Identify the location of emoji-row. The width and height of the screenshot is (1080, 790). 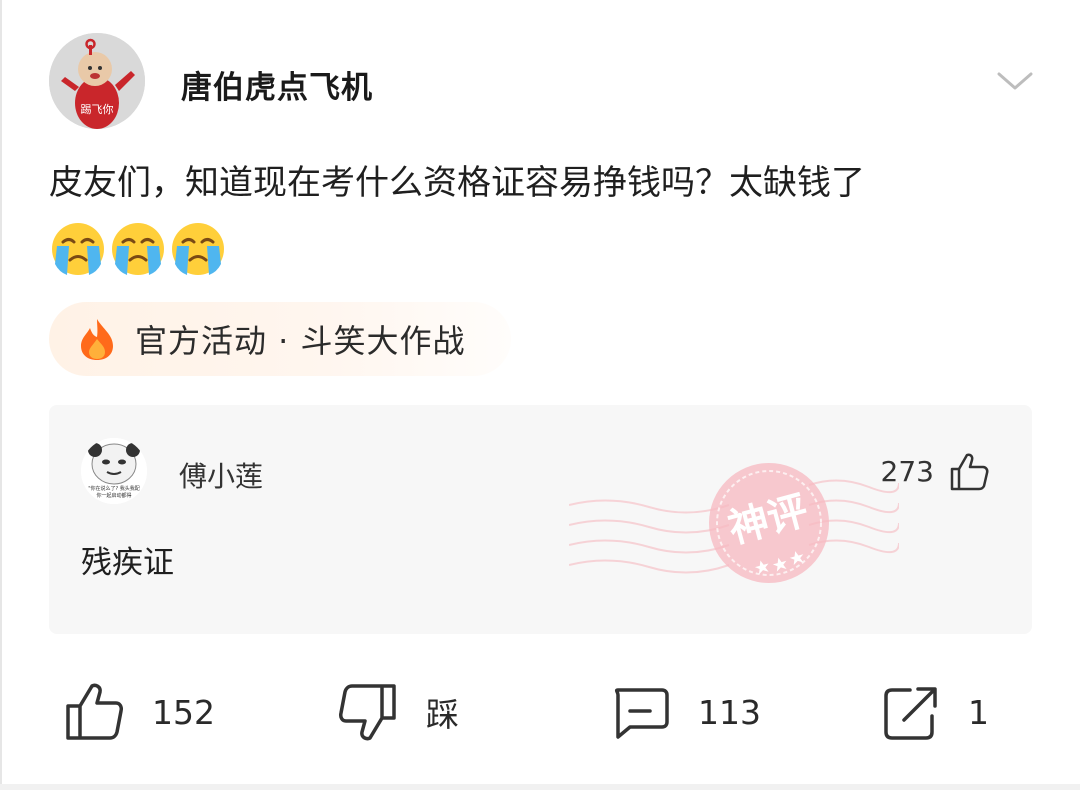
(138, 248).